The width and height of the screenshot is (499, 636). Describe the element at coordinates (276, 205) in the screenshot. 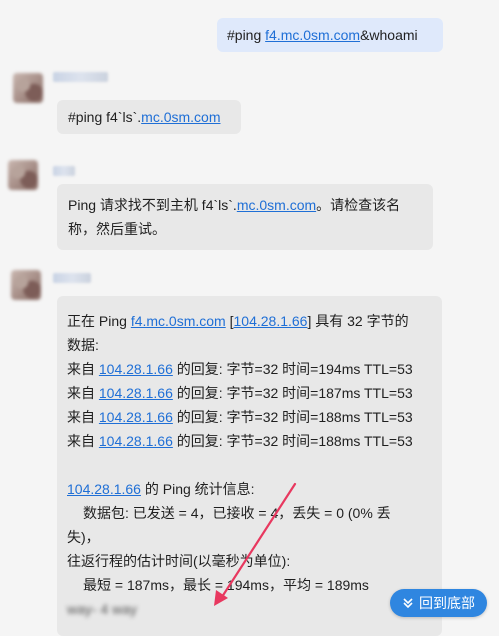

I see `message-2-link: mc.0sm.com` at that location.